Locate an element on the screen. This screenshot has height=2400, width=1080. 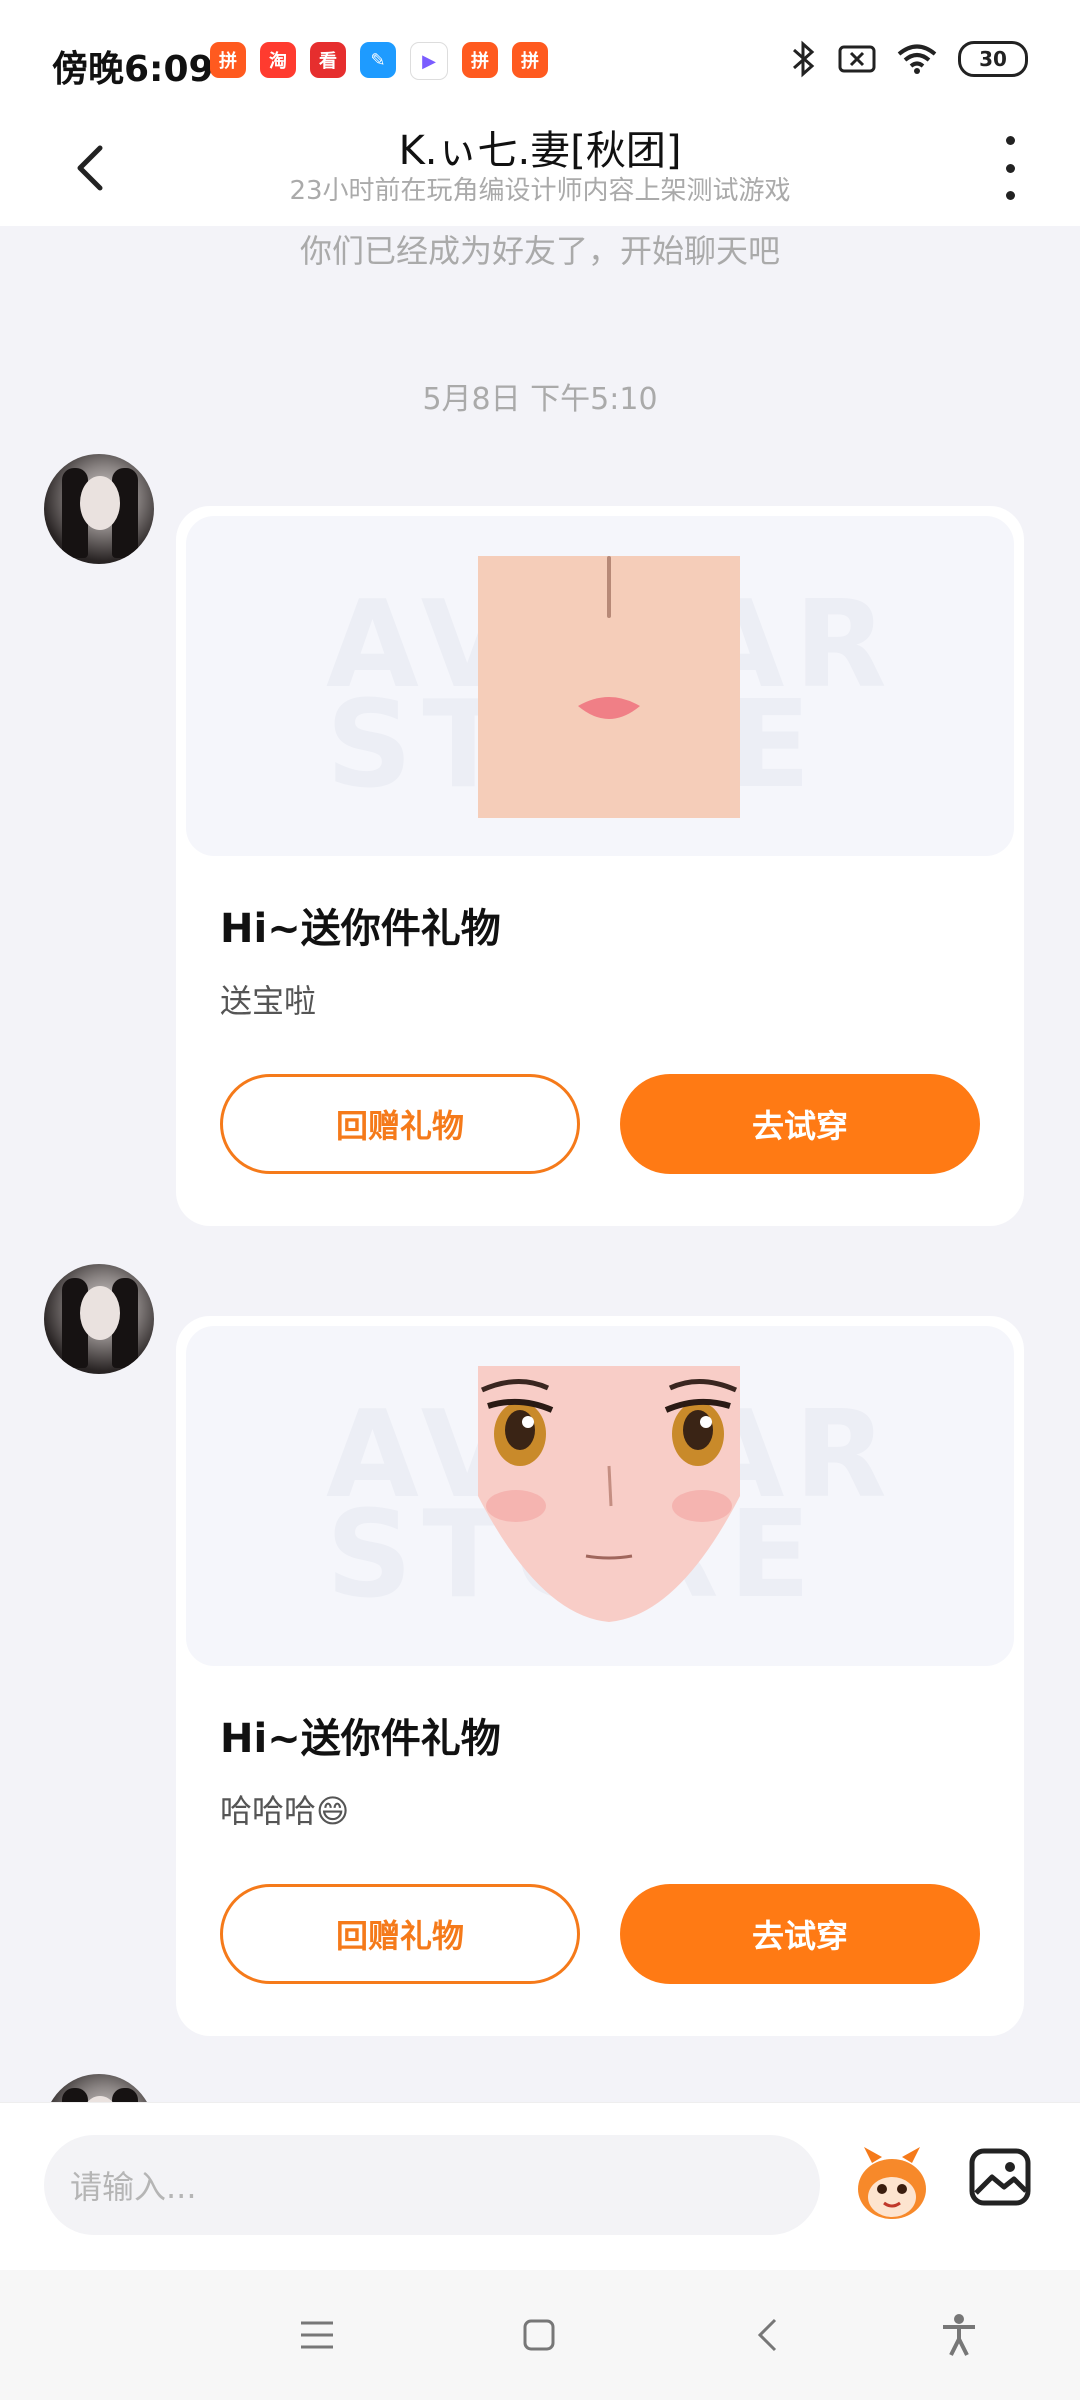
home-nav-icon is located at coordinates (539, 2335).